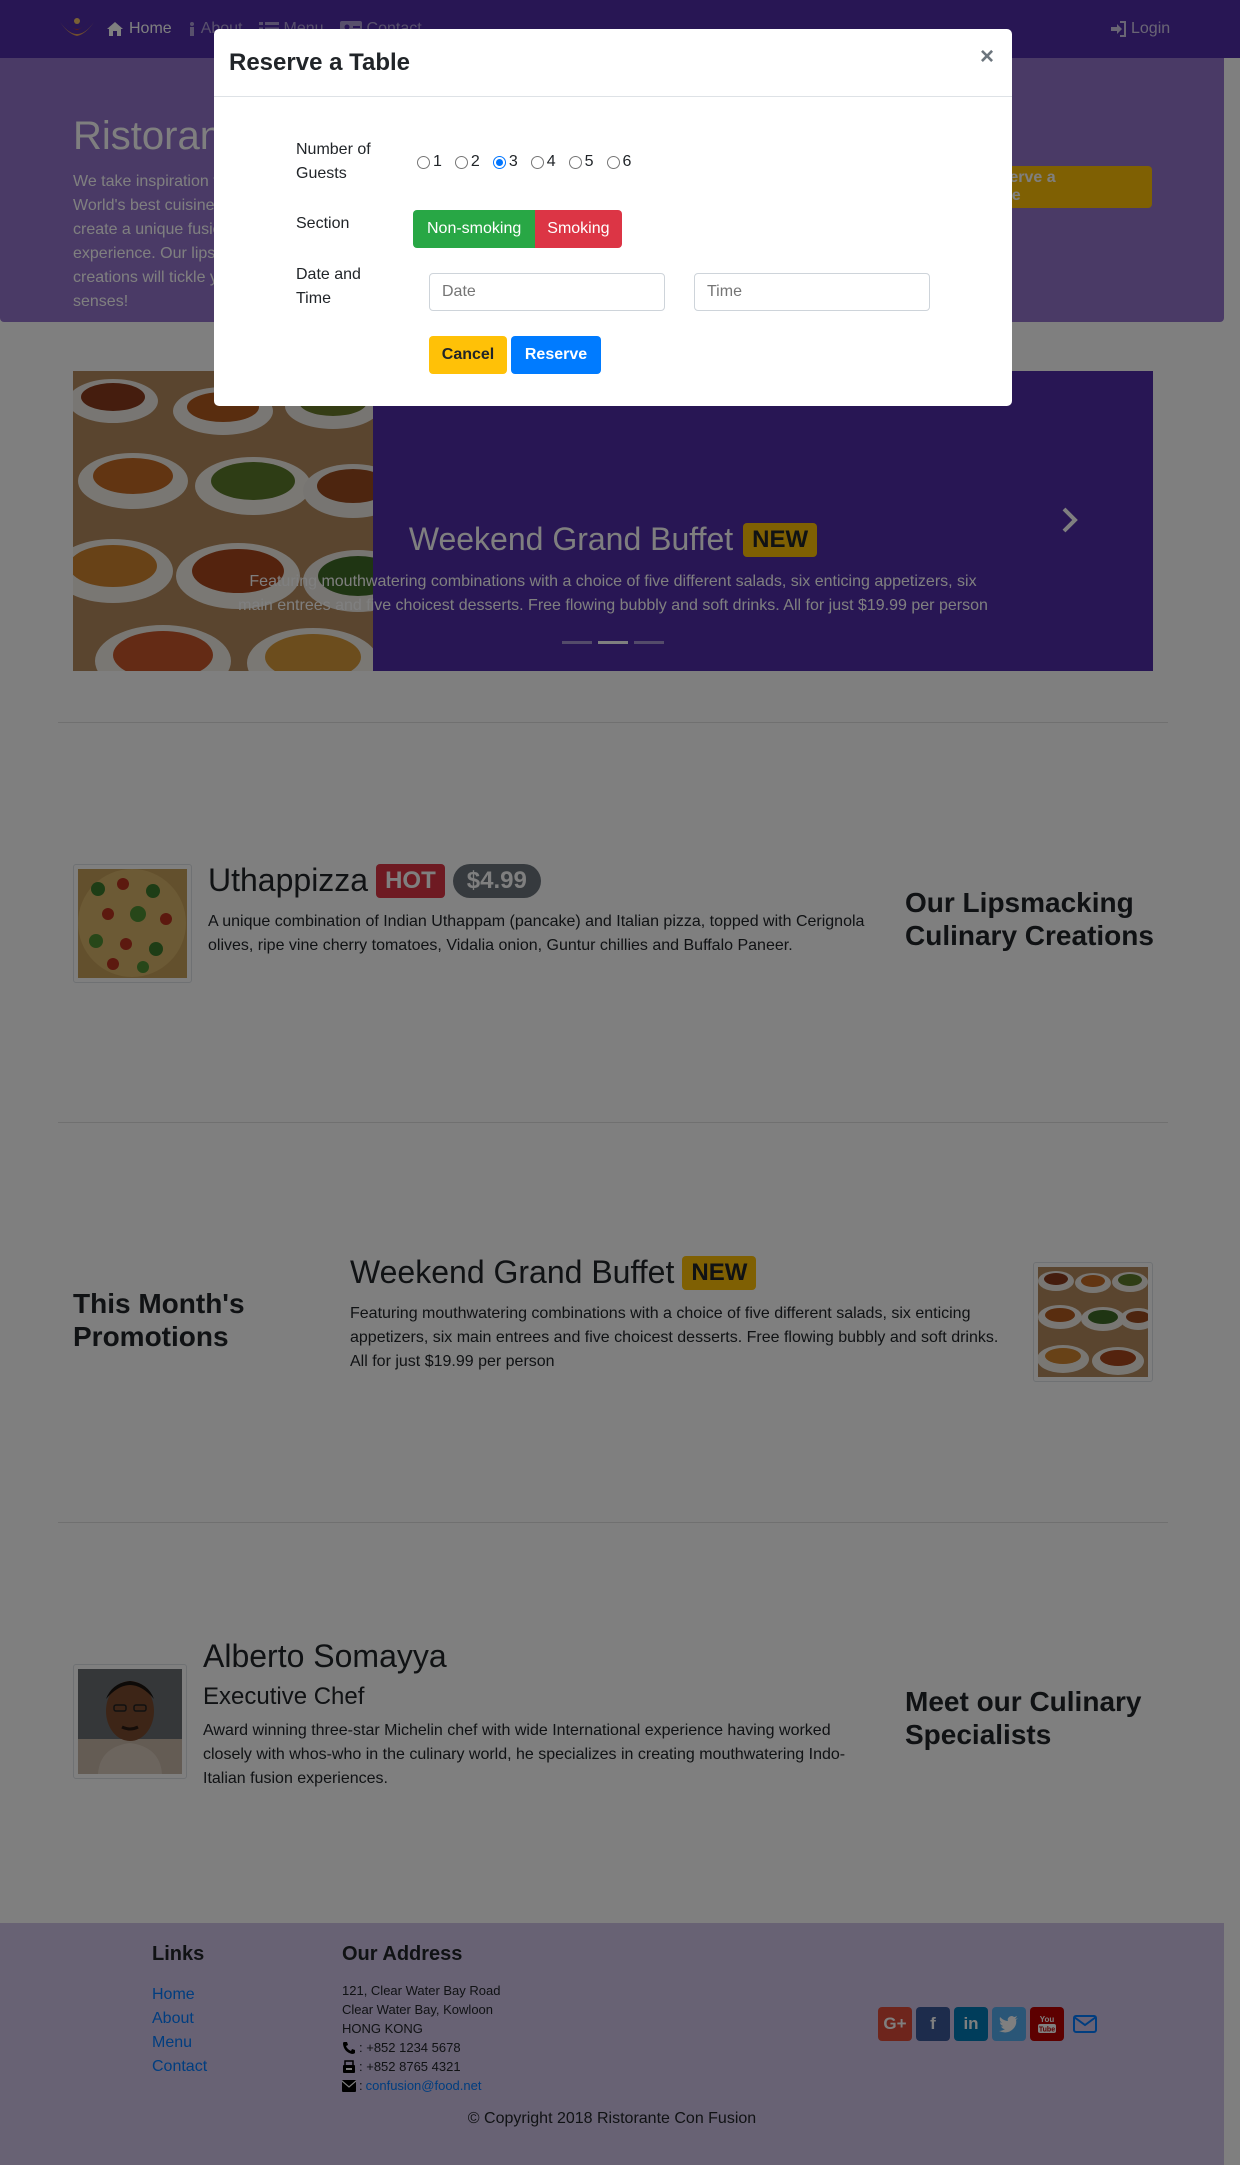 The width and height of the screenshot is (1240, 2165). I want to click on guests-radio-1: 1, so click(429, 162).